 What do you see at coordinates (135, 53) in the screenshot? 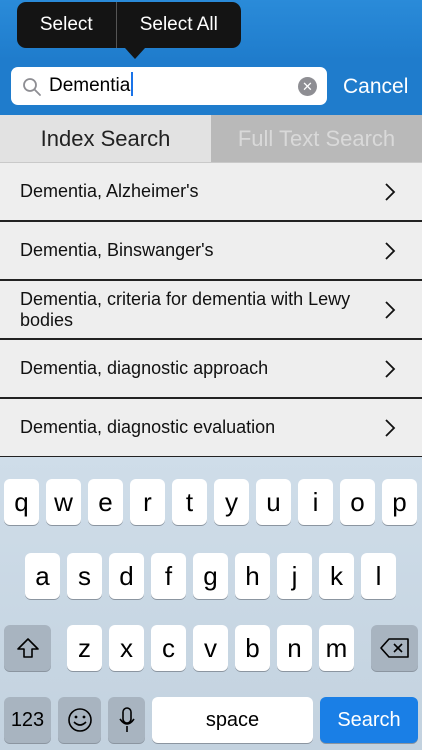
I see `edit-menu-pointer` at bounding box center [135, 53].